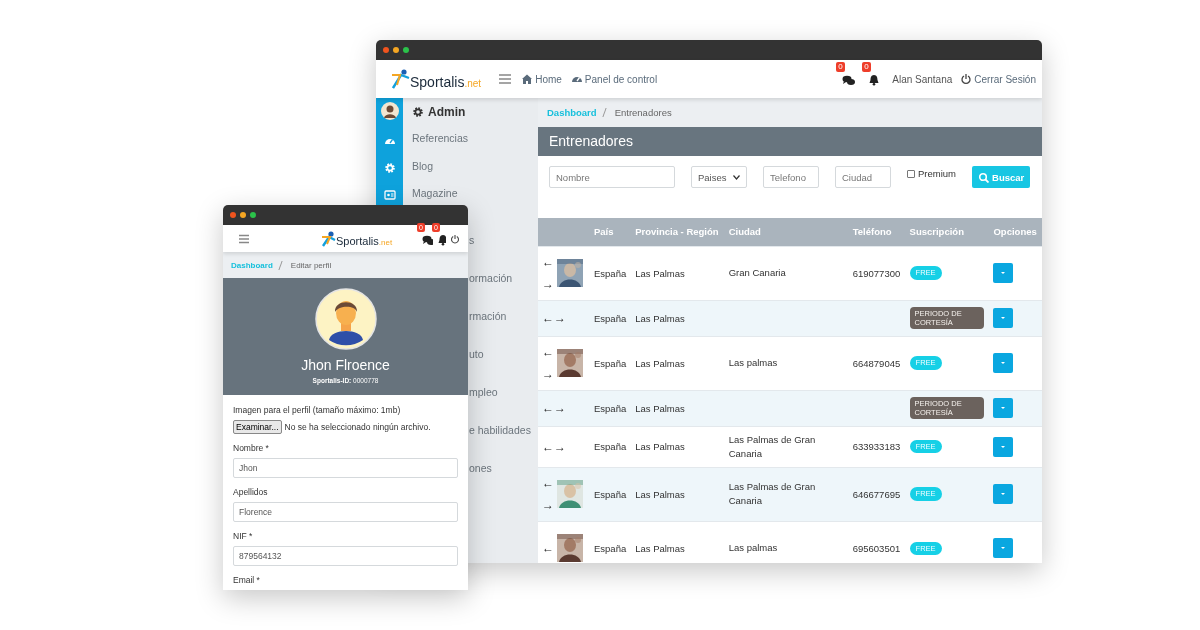  What do you see at coordinates (435, 194) in the screenshot?
I see `sidebar-item: Magazine` at bounding box center [435, 194].